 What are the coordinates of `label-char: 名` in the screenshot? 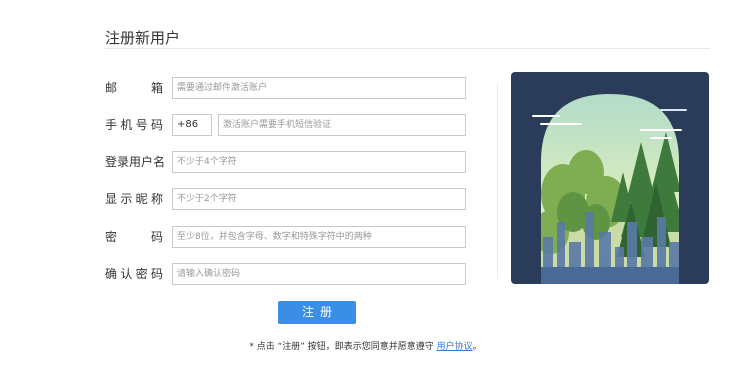 It's located at (159, 162).